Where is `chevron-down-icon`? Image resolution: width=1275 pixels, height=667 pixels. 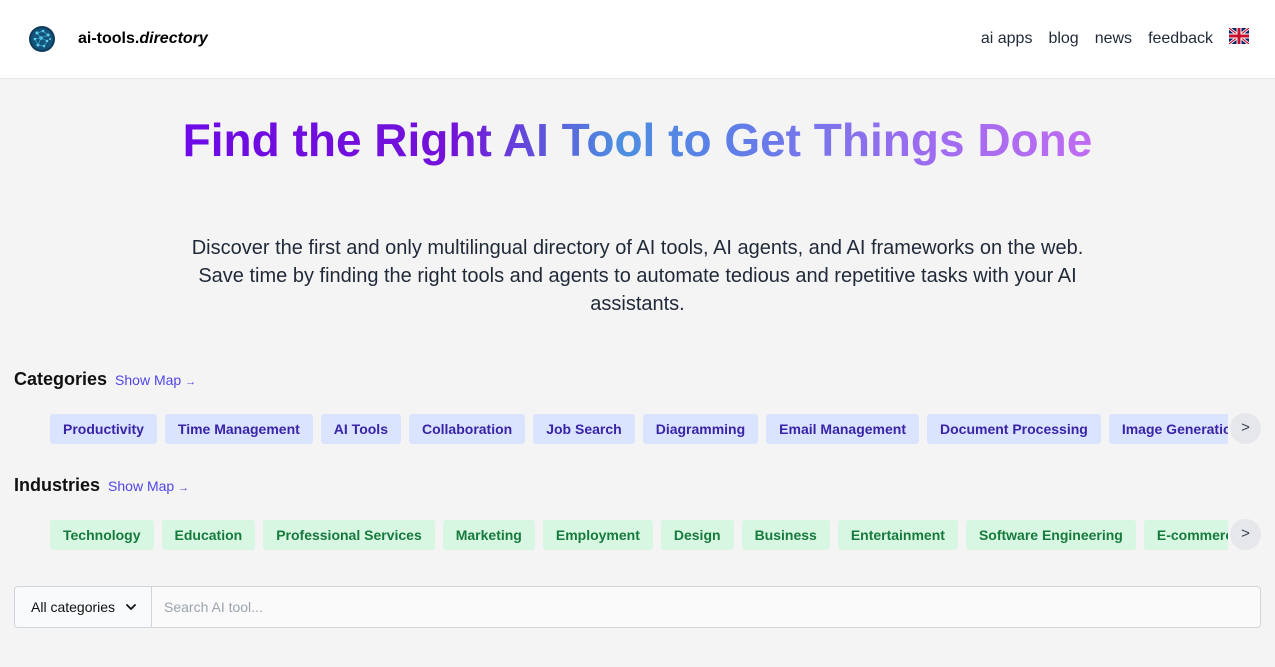
chevron-down-icon is located at coordinates (131, 607).